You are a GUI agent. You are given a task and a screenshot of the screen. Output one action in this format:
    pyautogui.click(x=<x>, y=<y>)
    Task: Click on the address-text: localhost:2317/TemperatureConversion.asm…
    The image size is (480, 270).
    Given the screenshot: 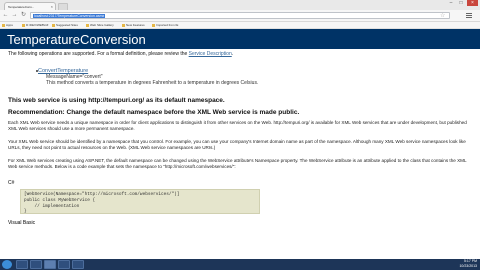 What is the action you would take?
    pyautogui.click(x=69, y=16)
    